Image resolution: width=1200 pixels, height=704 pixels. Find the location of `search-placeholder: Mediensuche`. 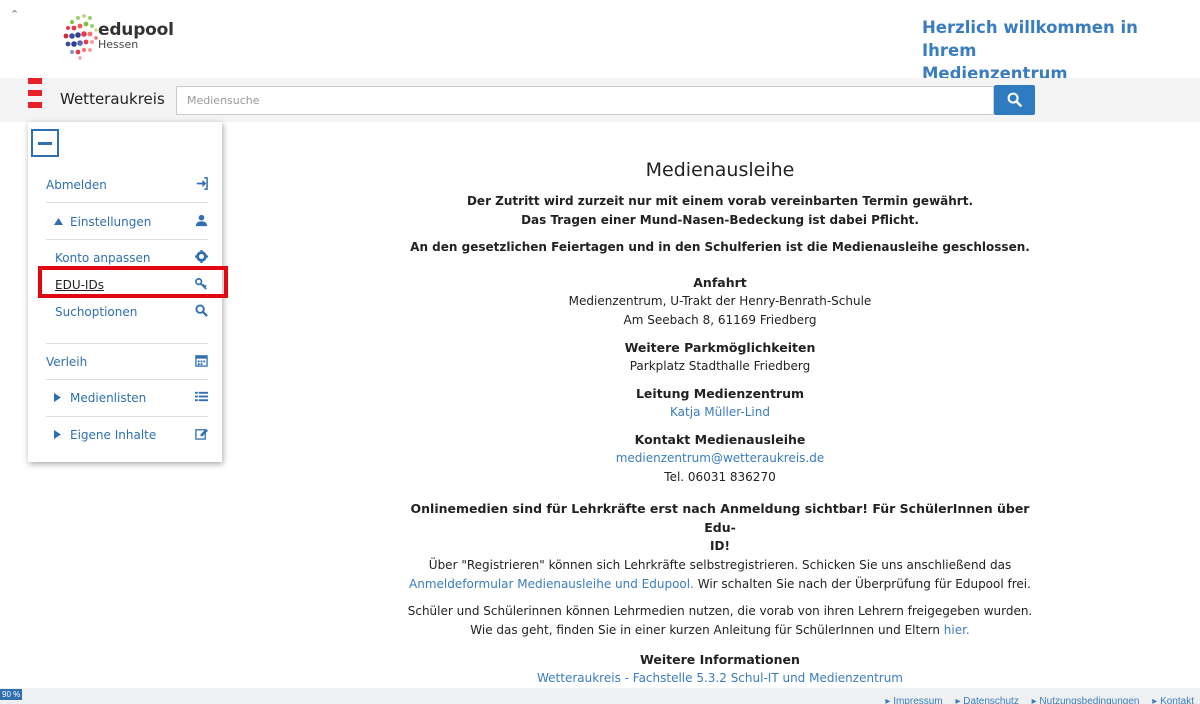

search-placeholder: Mediensuche is located at coordinates (223, 100).